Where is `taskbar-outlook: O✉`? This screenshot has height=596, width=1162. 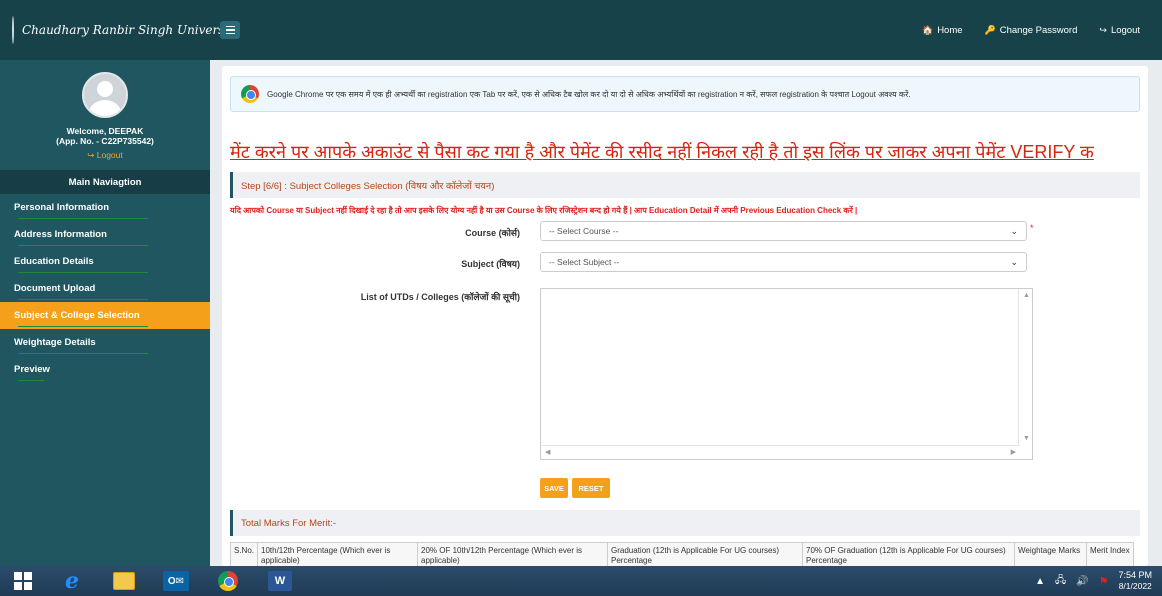 taskbar-outlook: O✉ is located at coordinates (176, 581).